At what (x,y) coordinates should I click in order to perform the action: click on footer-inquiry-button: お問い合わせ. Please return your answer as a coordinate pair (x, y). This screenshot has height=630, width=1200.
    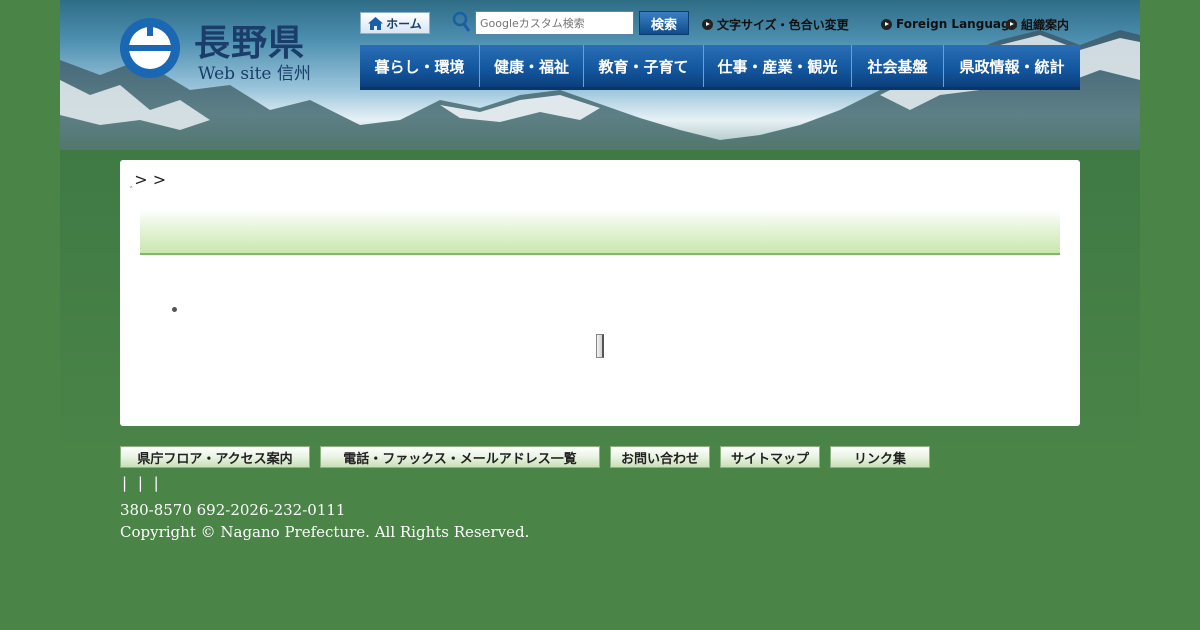
    Looking at the image, I should click on (660, 457).